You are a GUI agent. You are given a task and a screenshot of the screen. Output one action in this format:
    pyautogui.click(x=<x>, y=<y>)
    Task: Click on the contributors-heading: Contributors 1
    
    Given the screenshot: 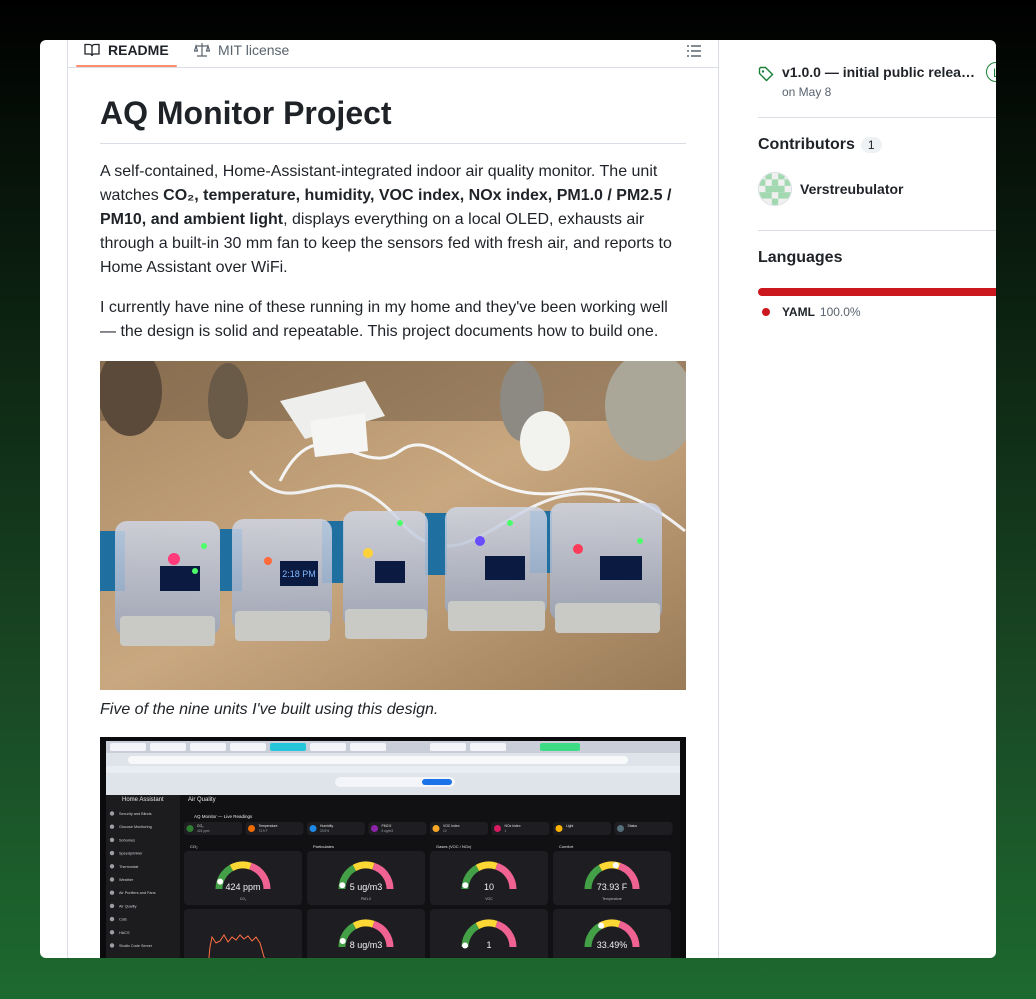 What is the action you would take?
    pyautogui.click(x=820, y=145)
    